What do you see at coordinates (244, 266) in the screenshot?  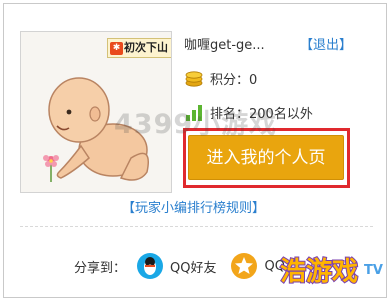 I see `qzone-star-icon` at bounding box center [244, 266].